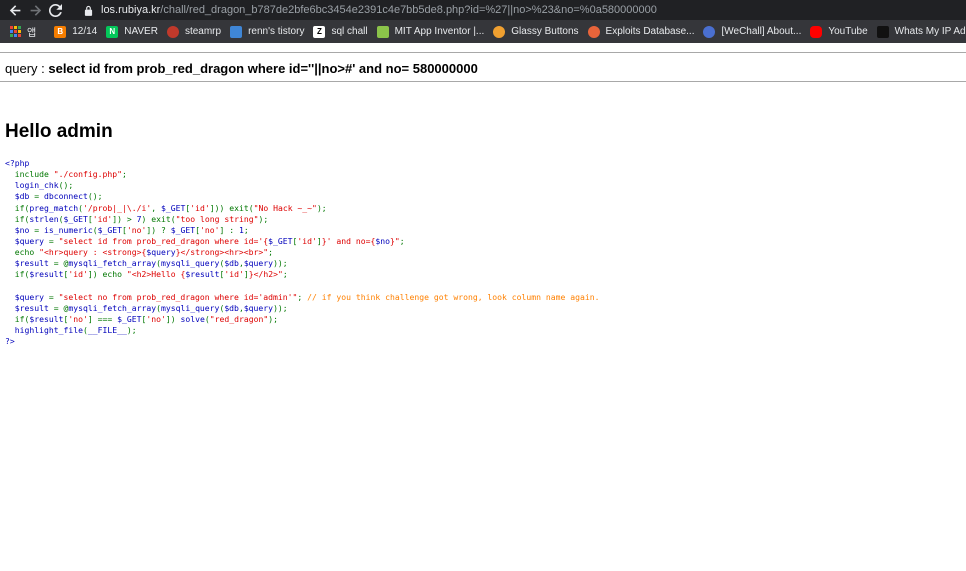  What do you see at coordinates (483, 81) in the screenshot?
I see `divider-bottom` at bounding box center [483, 81].